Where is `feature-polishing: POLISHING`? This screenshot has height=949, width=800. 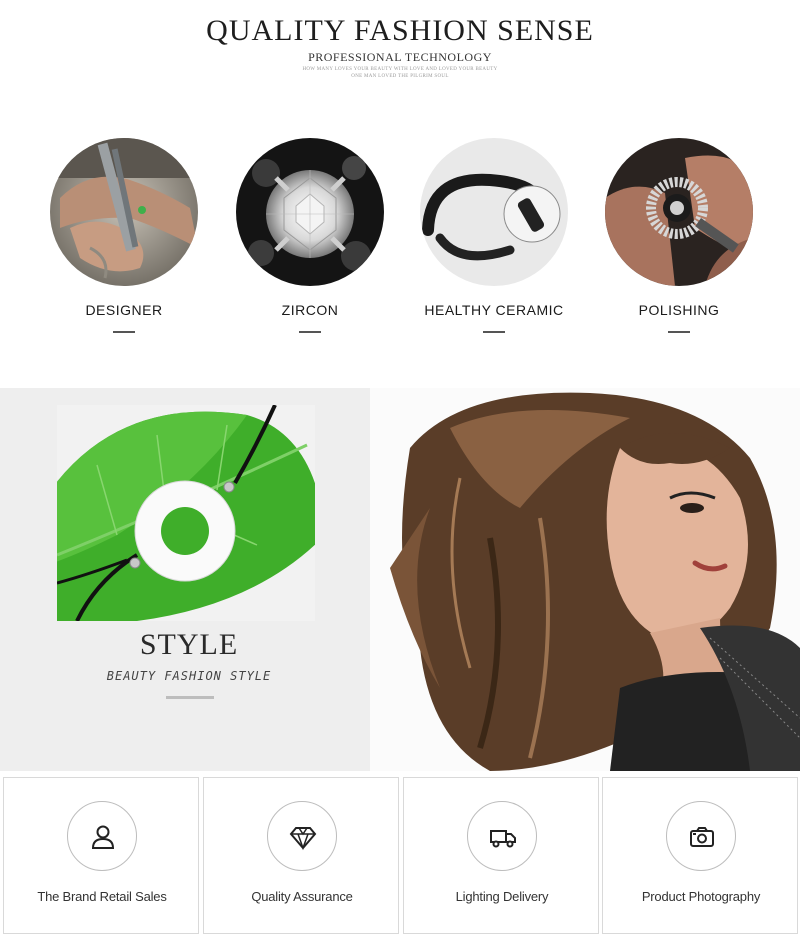
feature-polishing: POLISHING is located at coordinates (679, 235).